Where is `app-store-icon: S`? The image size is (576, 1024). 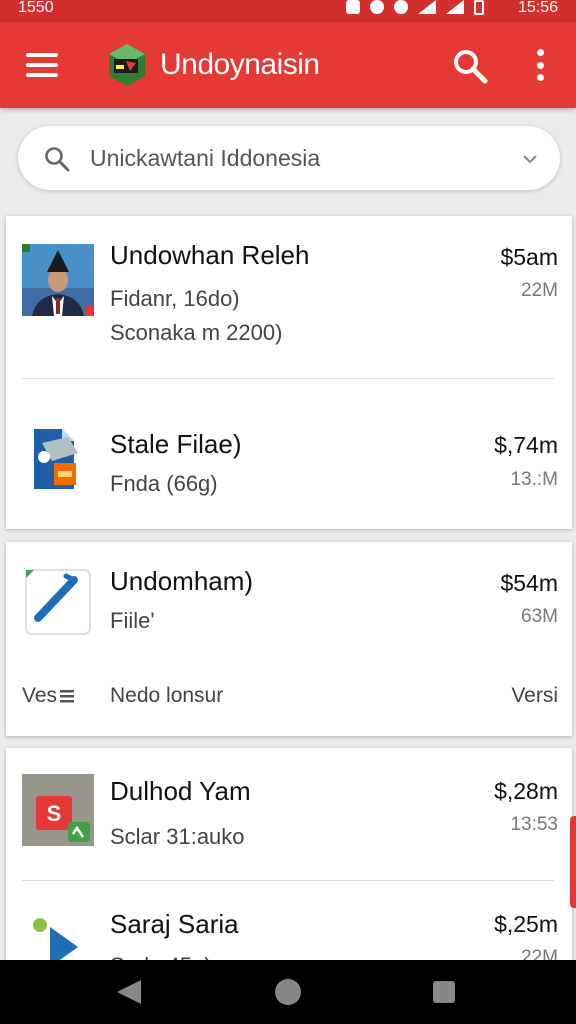
app-store-icon: S is located at coordinates (58, 810).